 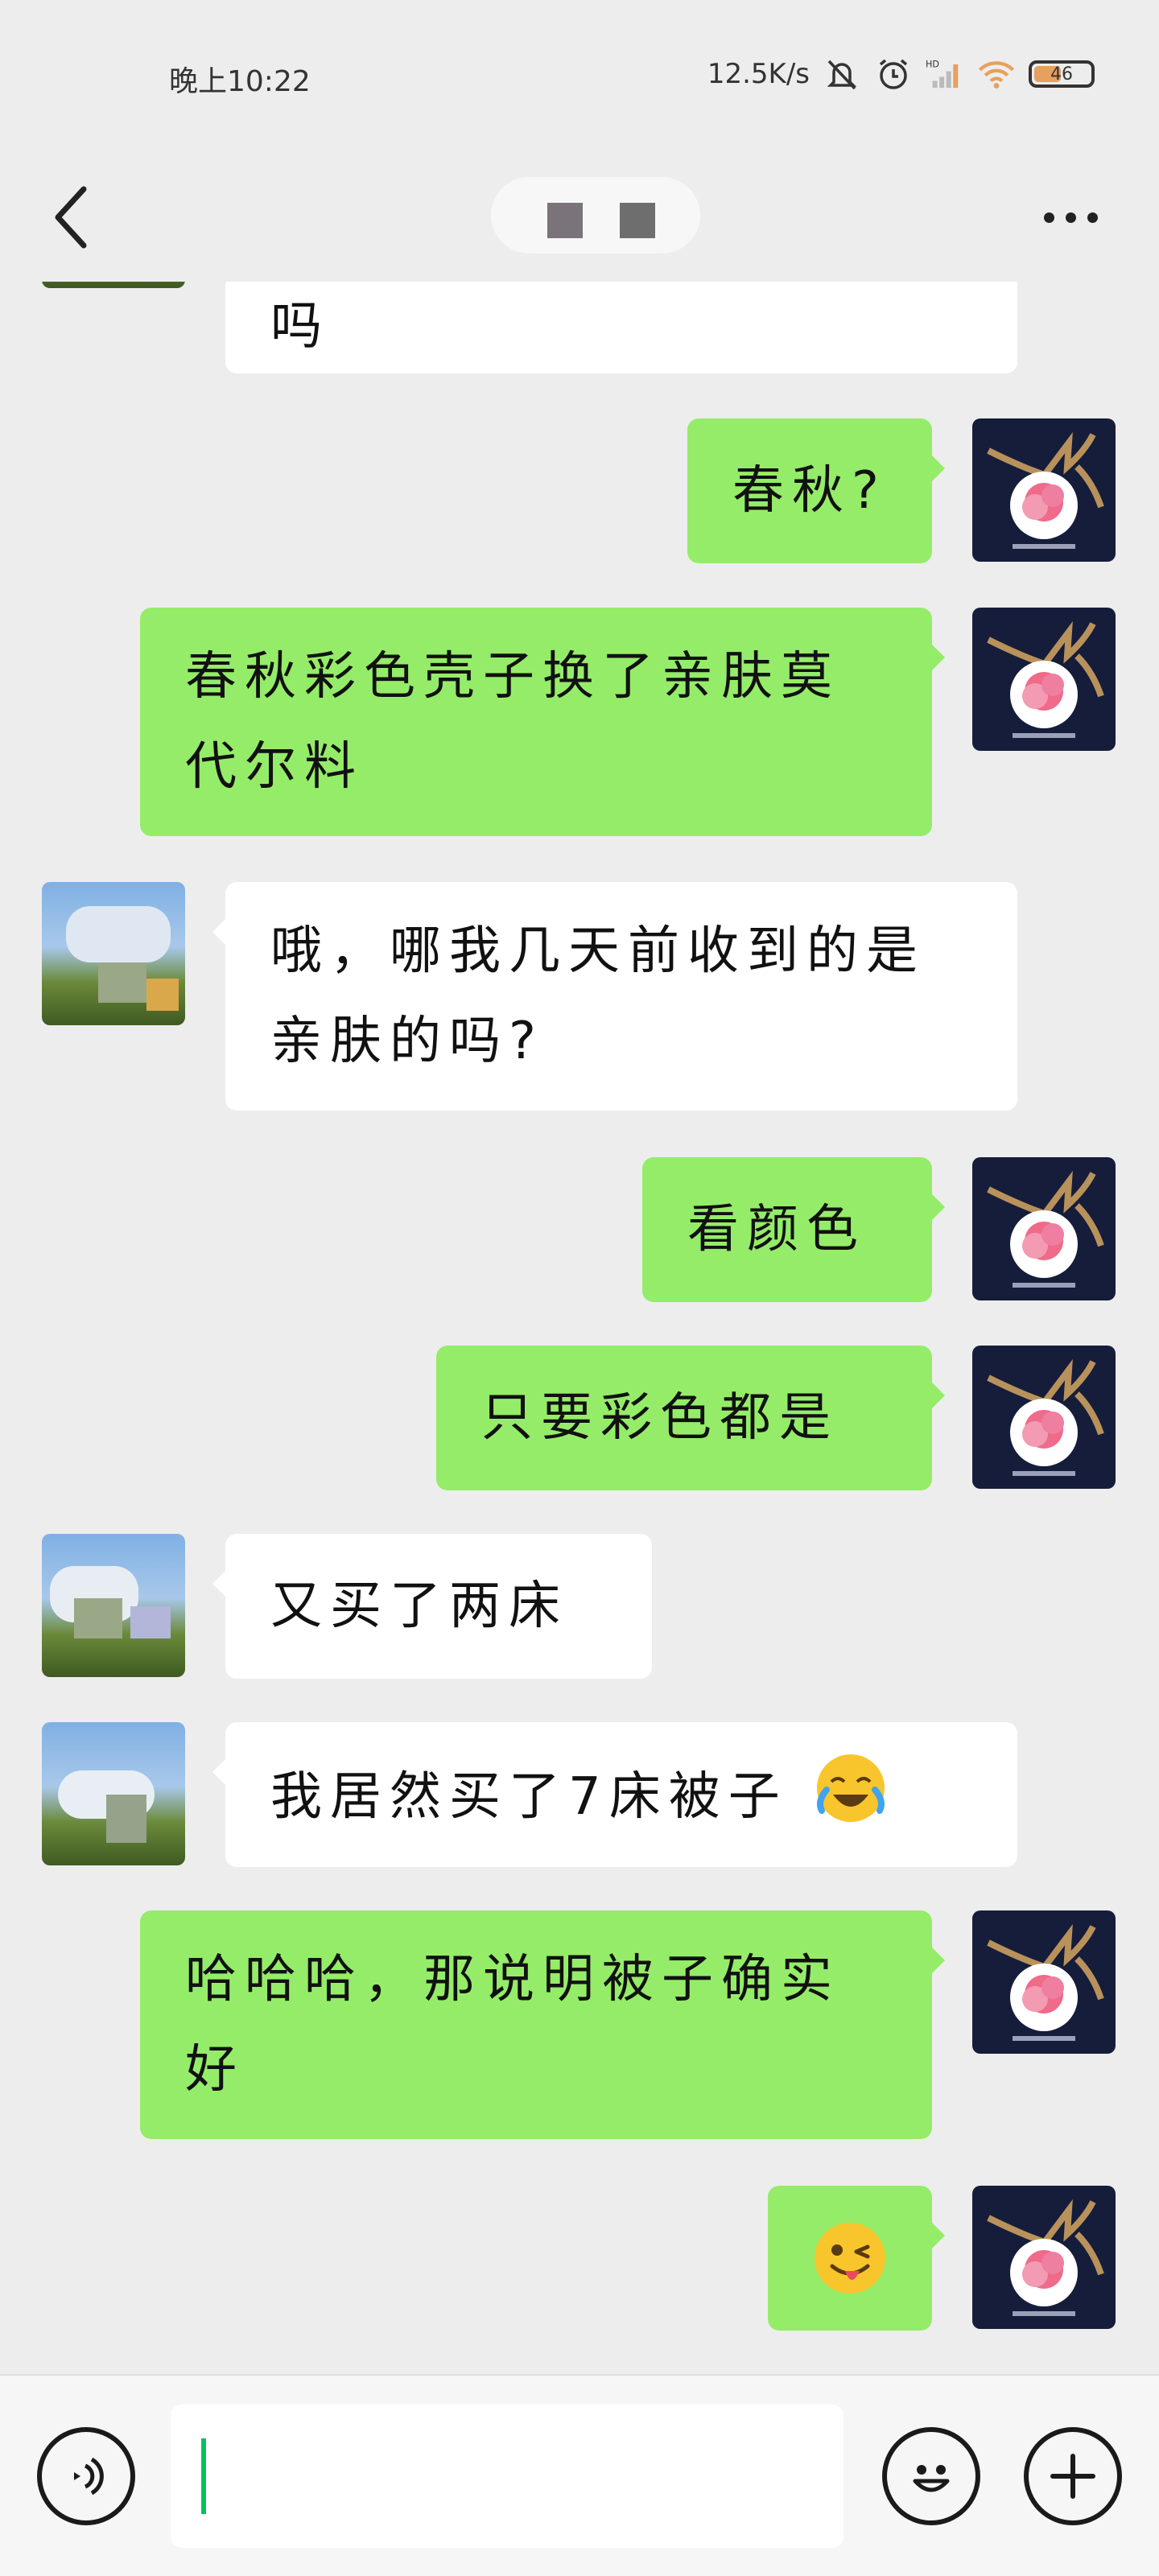 I want to click on status-icons: 12.5K/s HD 46, so click(x=901, y=74).